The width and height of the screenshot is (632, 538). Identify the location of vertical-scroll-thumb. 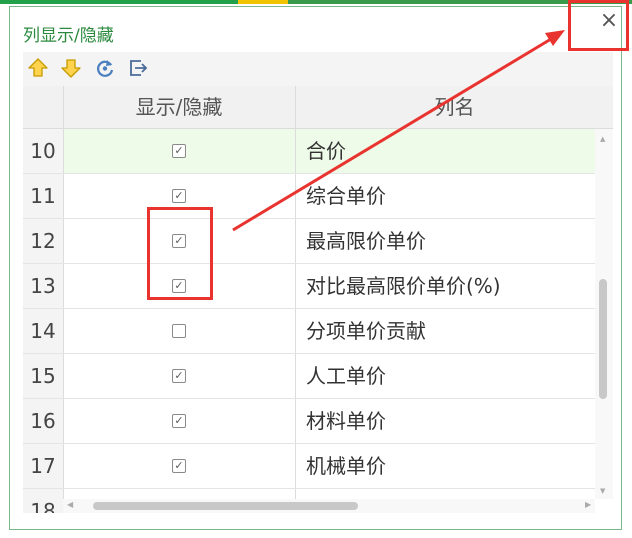
(603, 339).